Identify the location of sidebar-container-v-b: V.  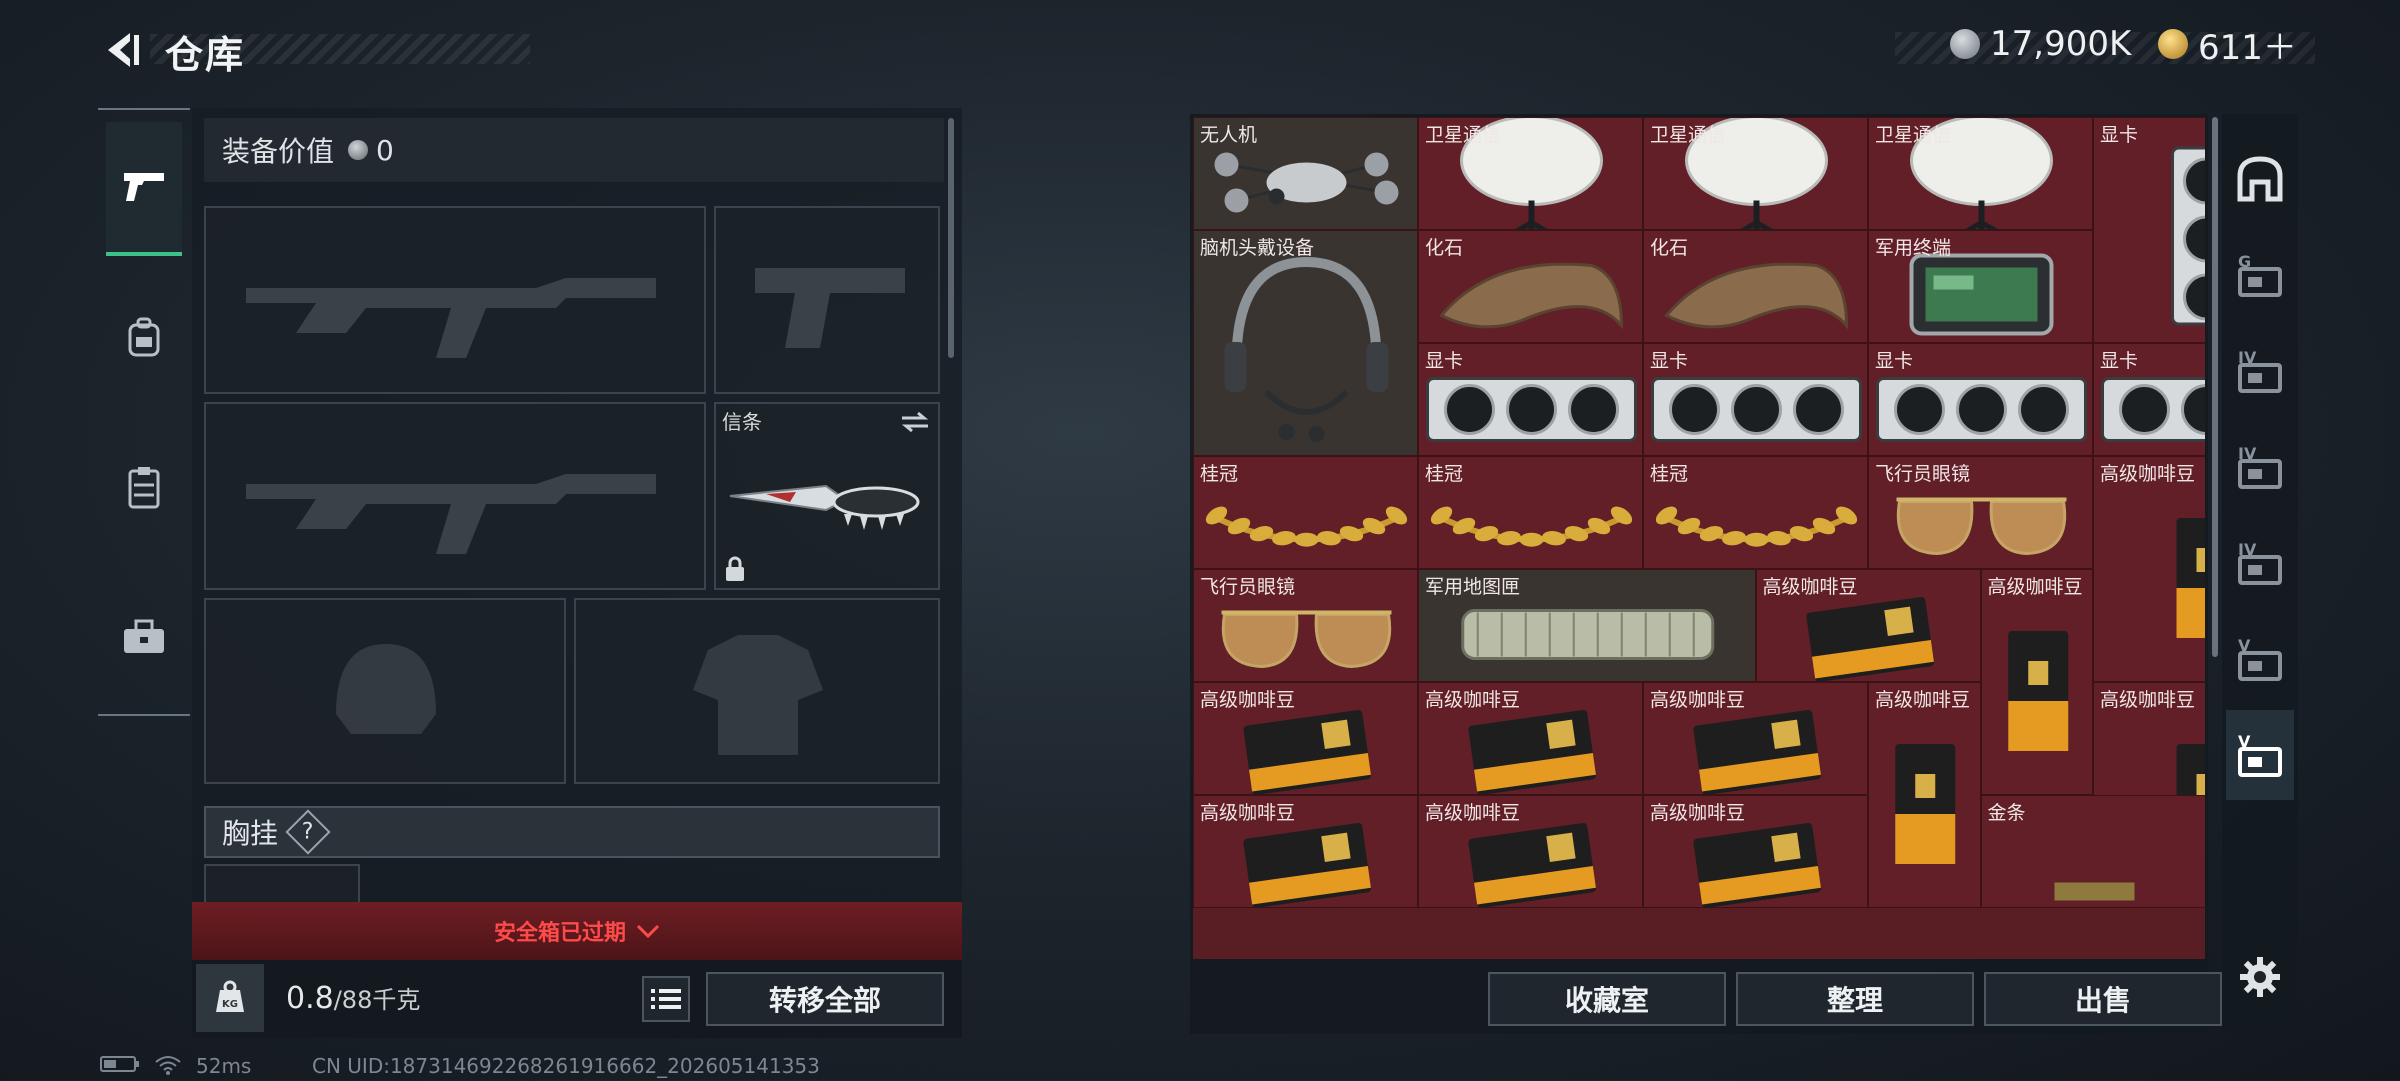
(2260, 755).